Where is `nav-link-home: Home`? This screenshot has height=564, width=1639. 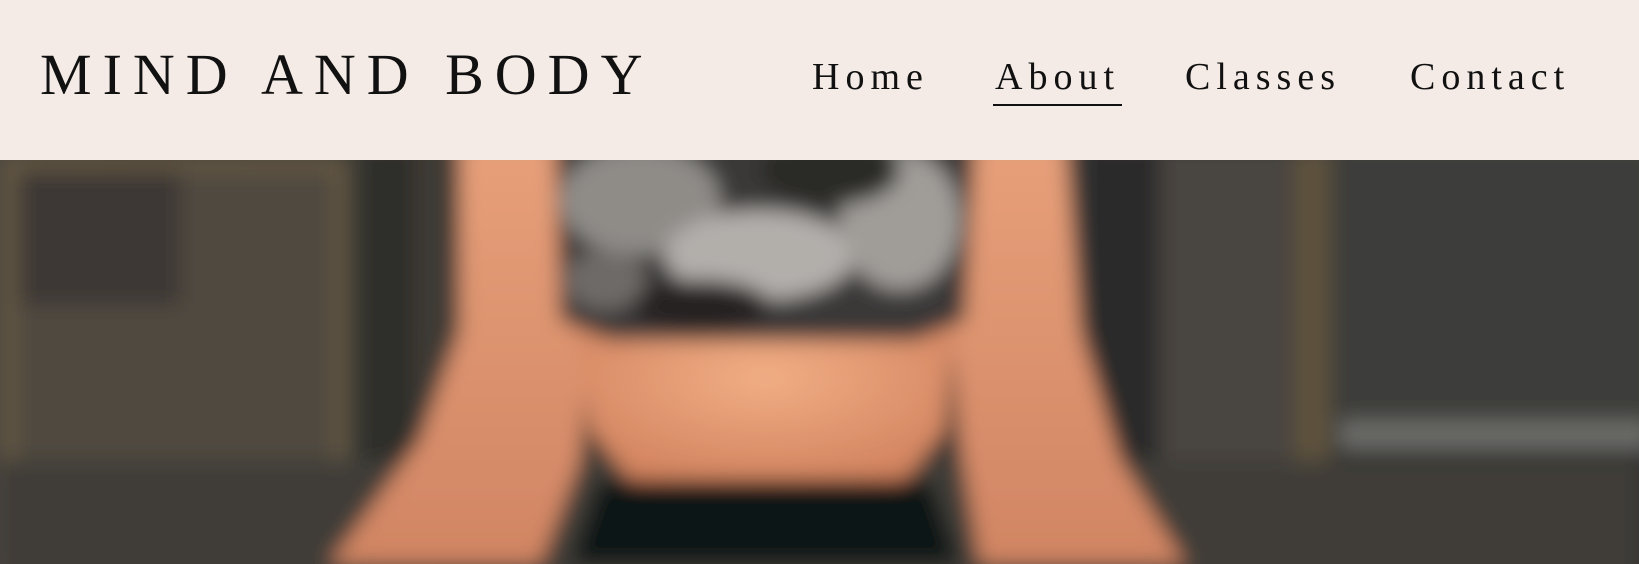 nav-link-home: Home is located at coordinates (870, 79).